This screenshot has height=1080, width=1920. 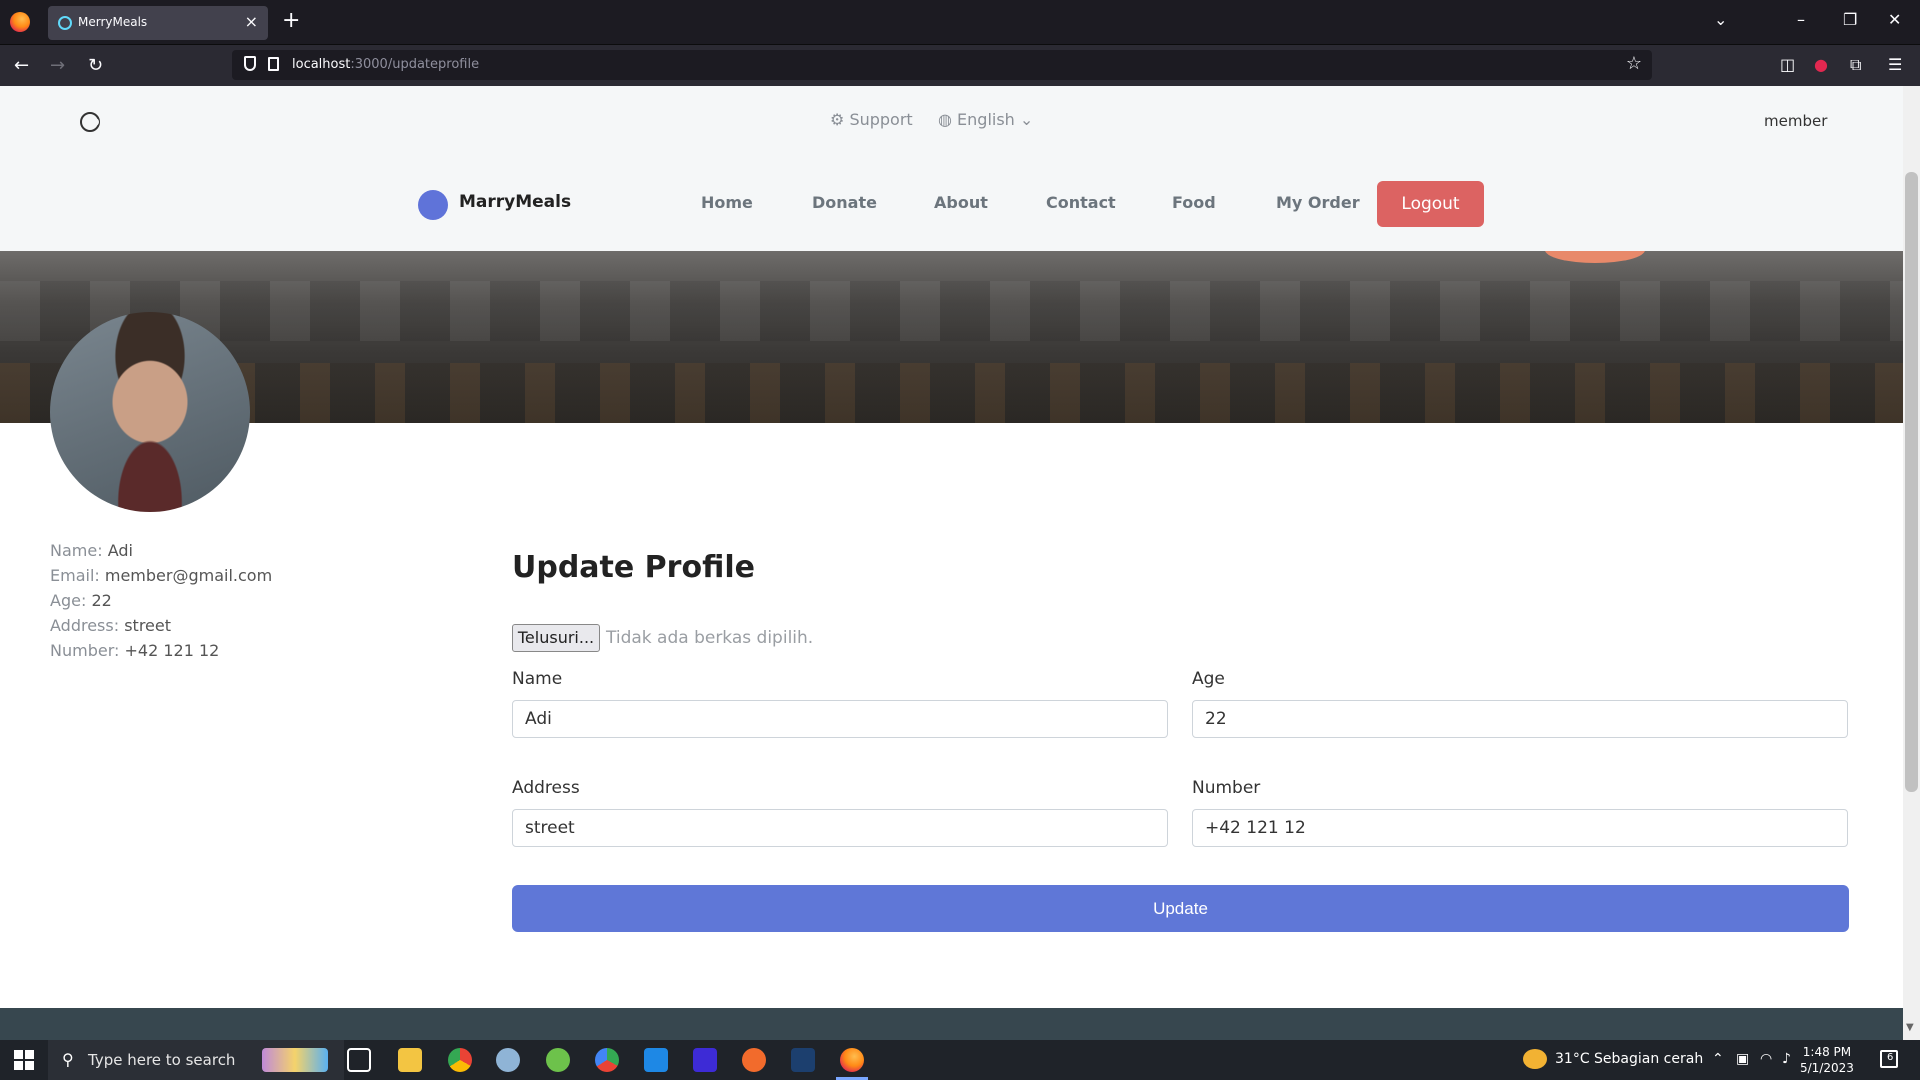 I want to click on extension-lock-icon: ●, so click(x=1821, y=64).